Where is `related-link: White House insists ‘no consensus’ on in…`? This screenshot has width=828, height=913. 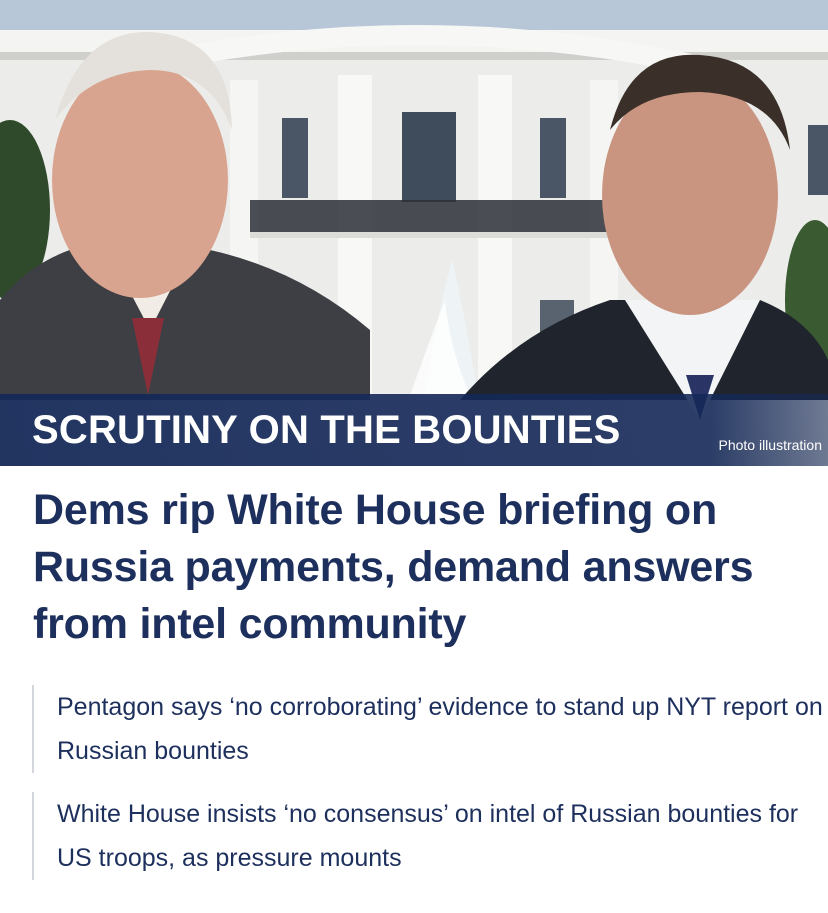 related-link: White House insists ‘no consensus’ on in… is located at coordinates (429, 836).